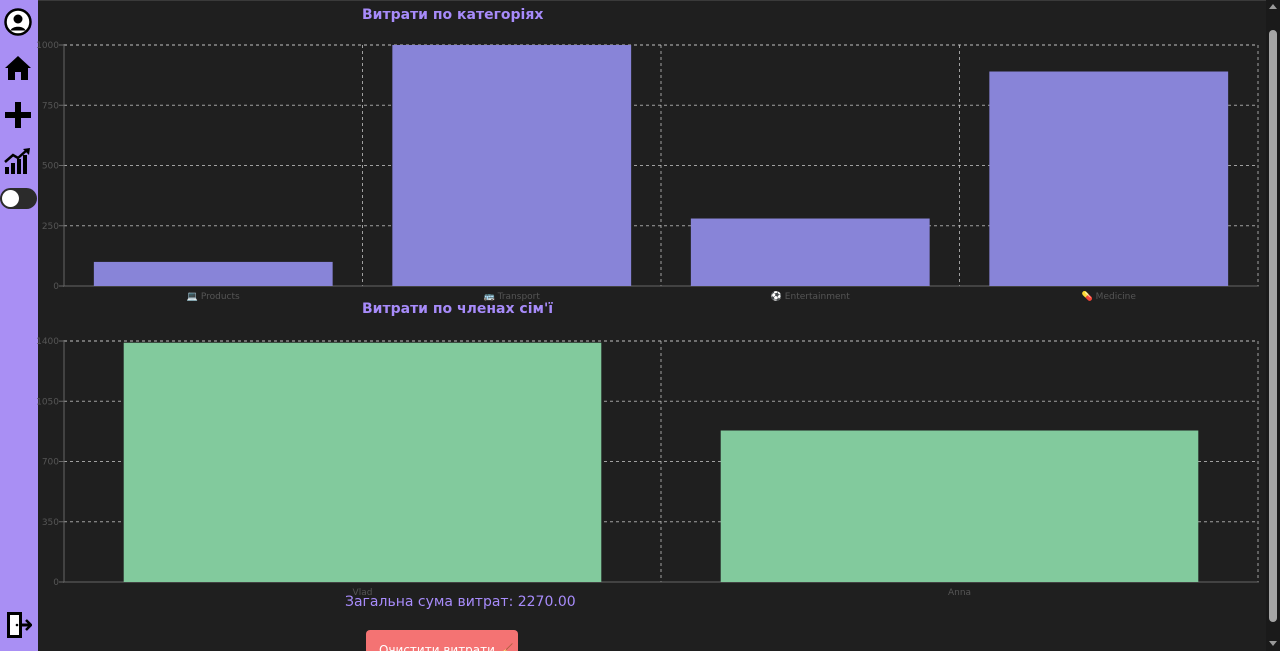 This screenshot has width=1280, height=651. What do you see at coordinates (18, 625) in the screenshot?
I see `logout-door-icon` at bounding box center [18, 625].